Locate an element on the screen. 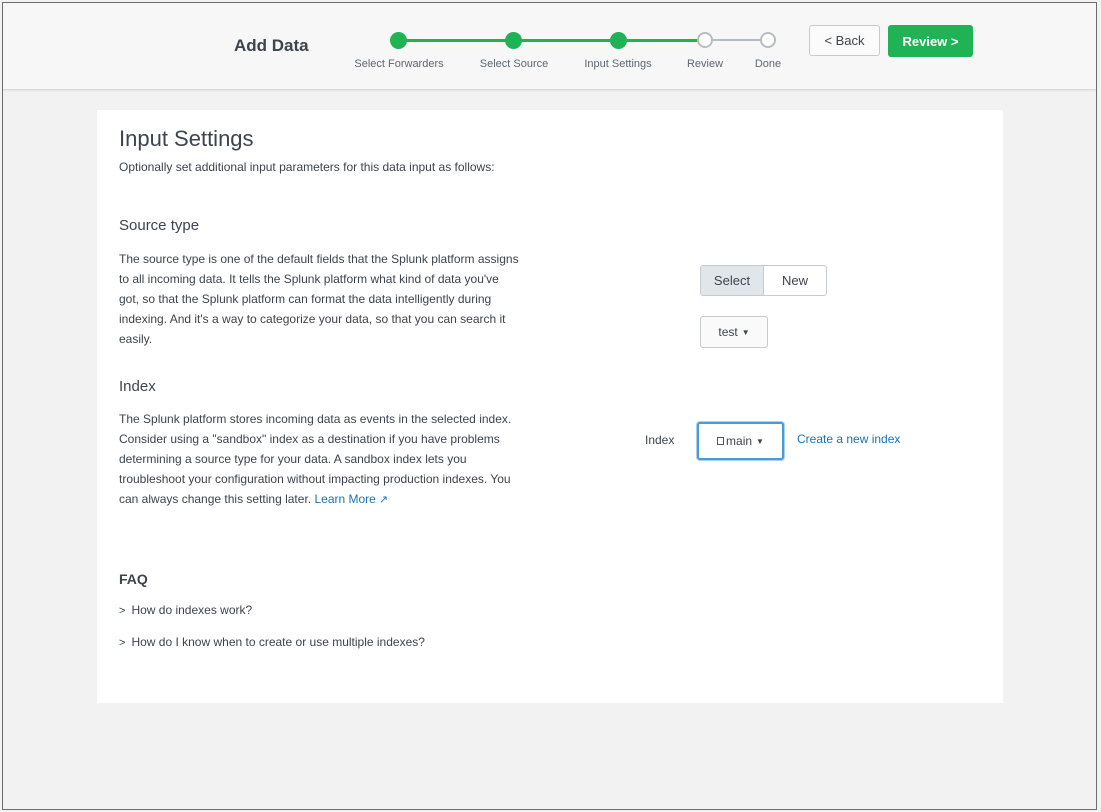 This screenshot has width=1101, height=812. step-label-review: Review is located at coordinates (705, 64).